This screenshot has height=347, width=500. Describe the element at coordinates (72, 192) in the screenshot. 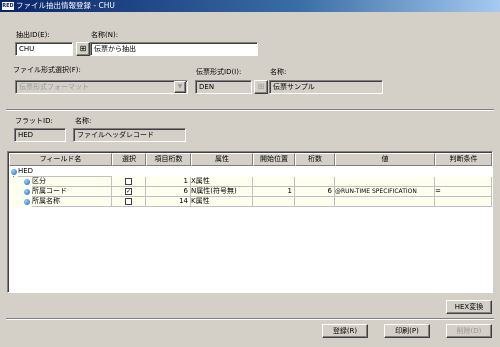

I see `field-name-cell: 所属コード` at that location.